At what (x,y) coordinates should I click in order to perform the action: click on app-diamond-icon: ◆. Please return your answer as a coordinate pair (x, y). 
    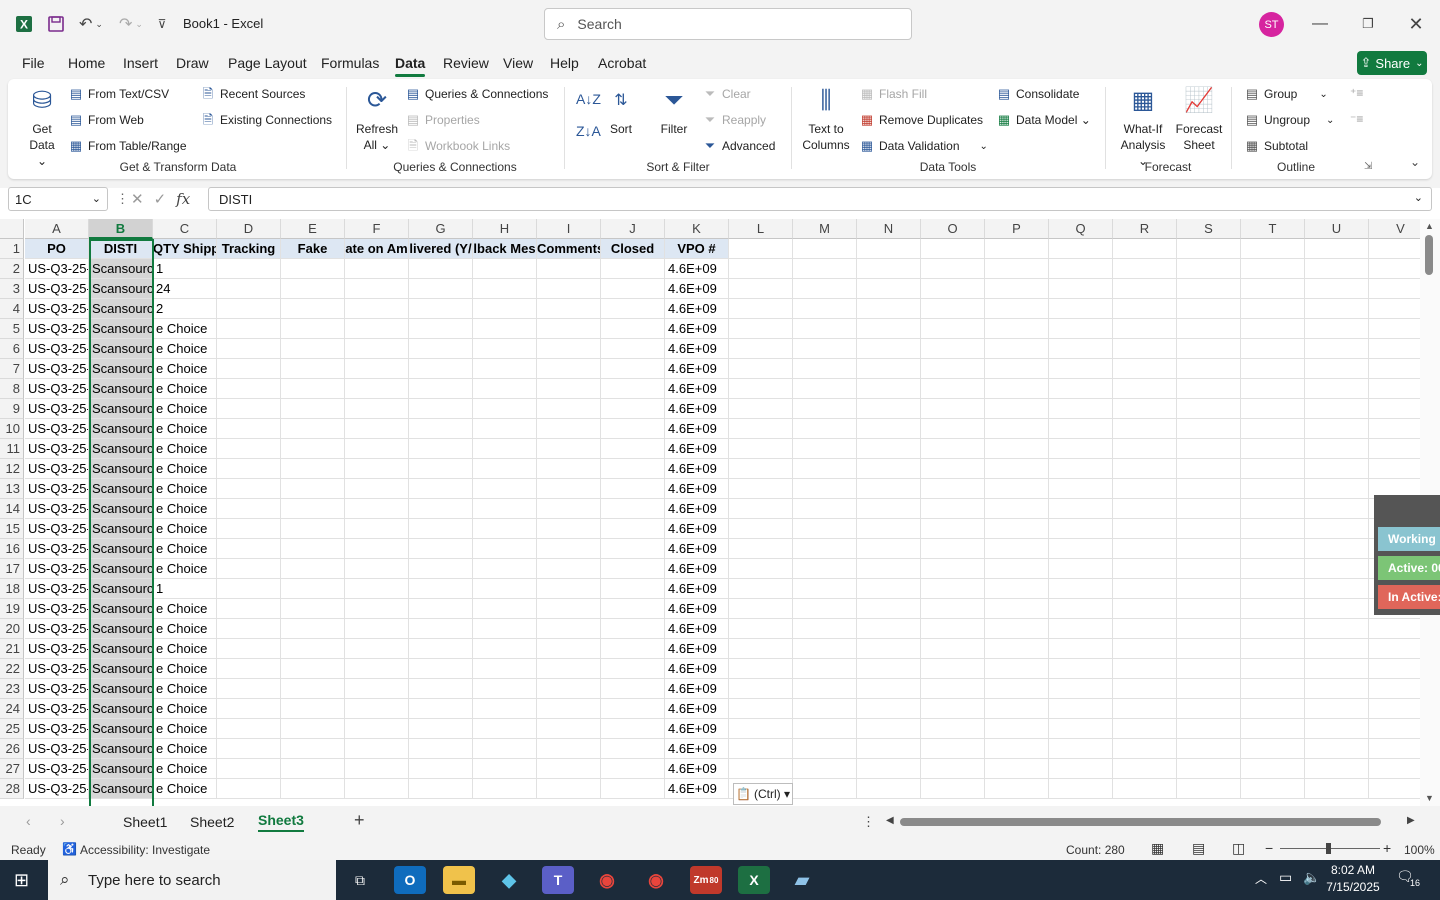
    Looking at the image, I should click on (509, 880).